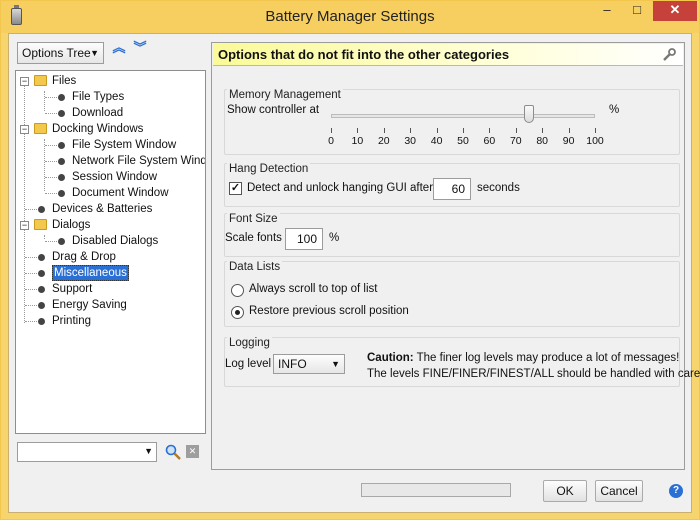  Describe the element at coordinates (313, 289) in the screenshot. I see `scroll-top-label: Always scroll to top of list` at that location.